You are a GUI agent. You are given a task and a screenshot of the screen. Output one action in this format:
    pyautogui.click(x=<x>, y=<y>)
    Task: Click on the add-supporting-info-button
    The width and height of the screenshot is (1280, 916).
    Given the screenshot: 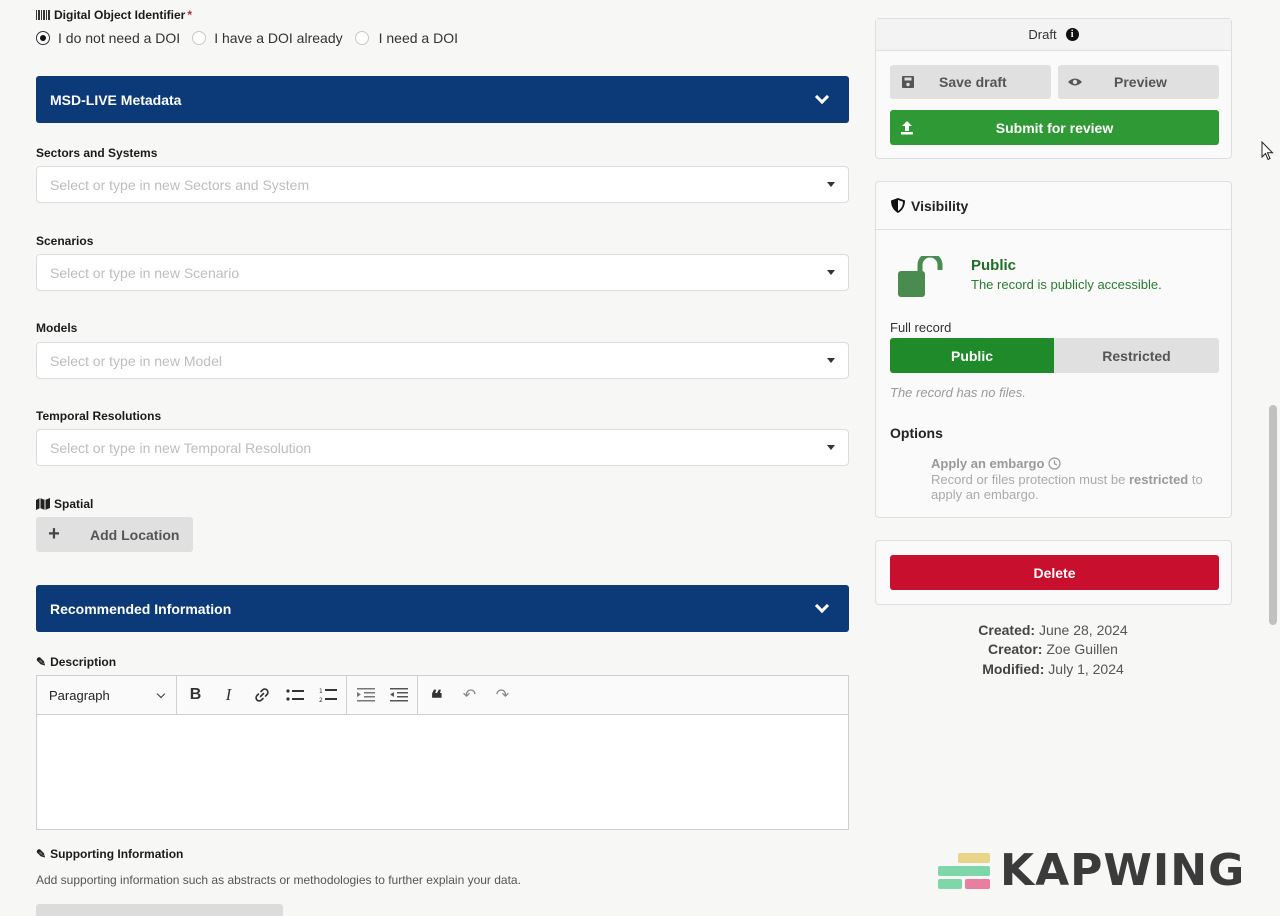 What is the action you would take?
    pyautogui.click(x=159, y=910)
    